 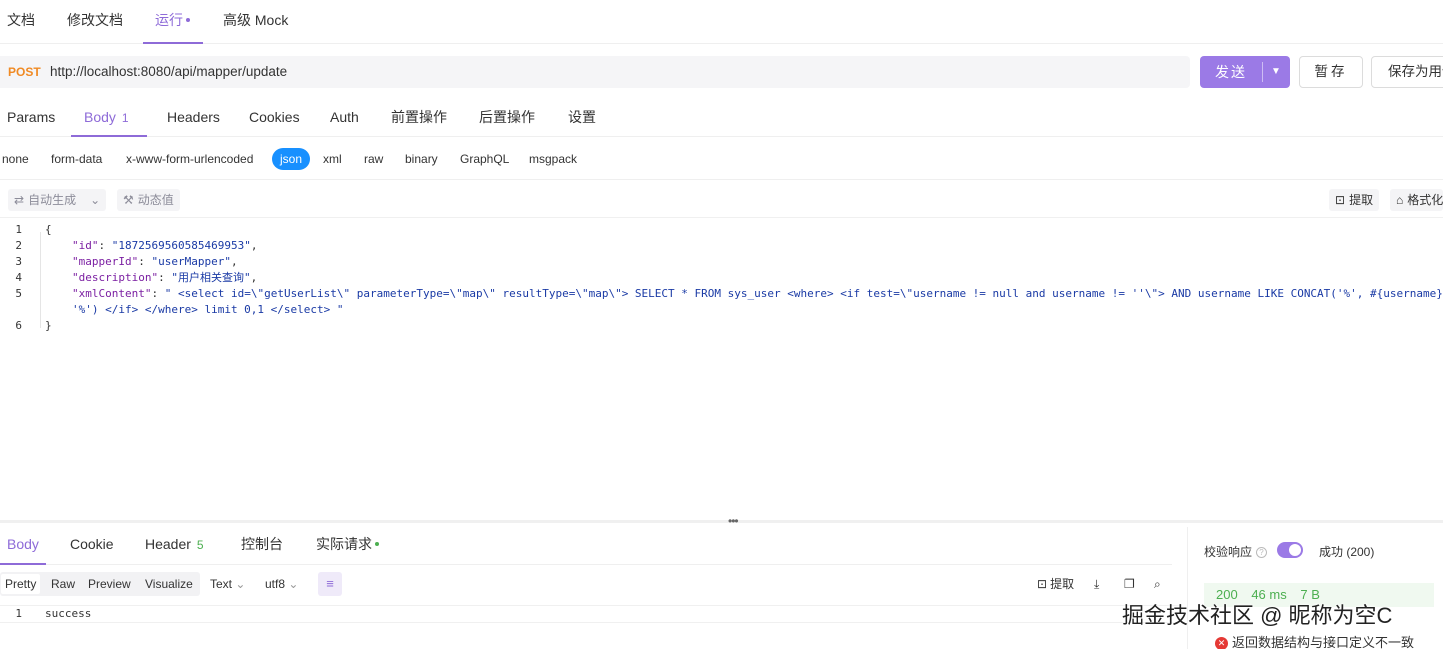 I want to click on tab-body-label: Body, so click(x=100, y=117).